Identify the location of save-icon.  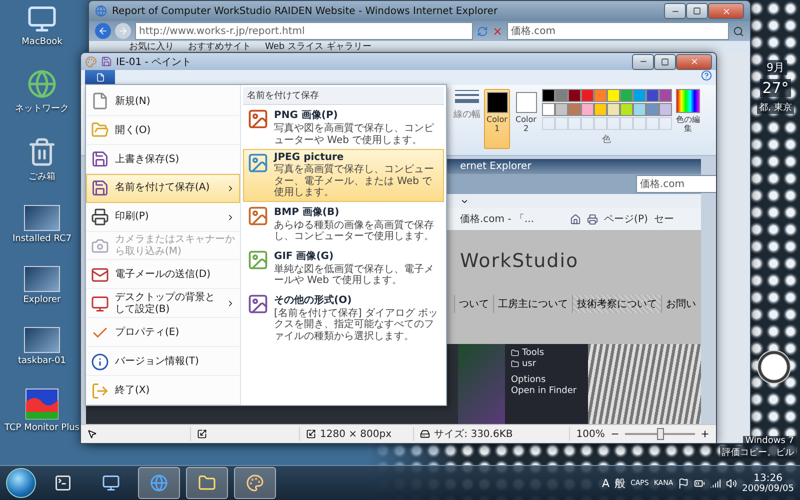
(106, 61).